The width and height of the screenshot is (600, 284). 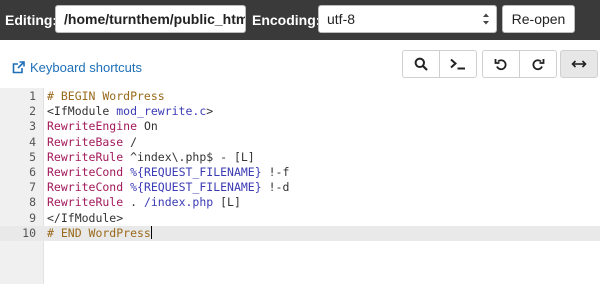 I want to click on search-icon, so click(x=421, y=64).